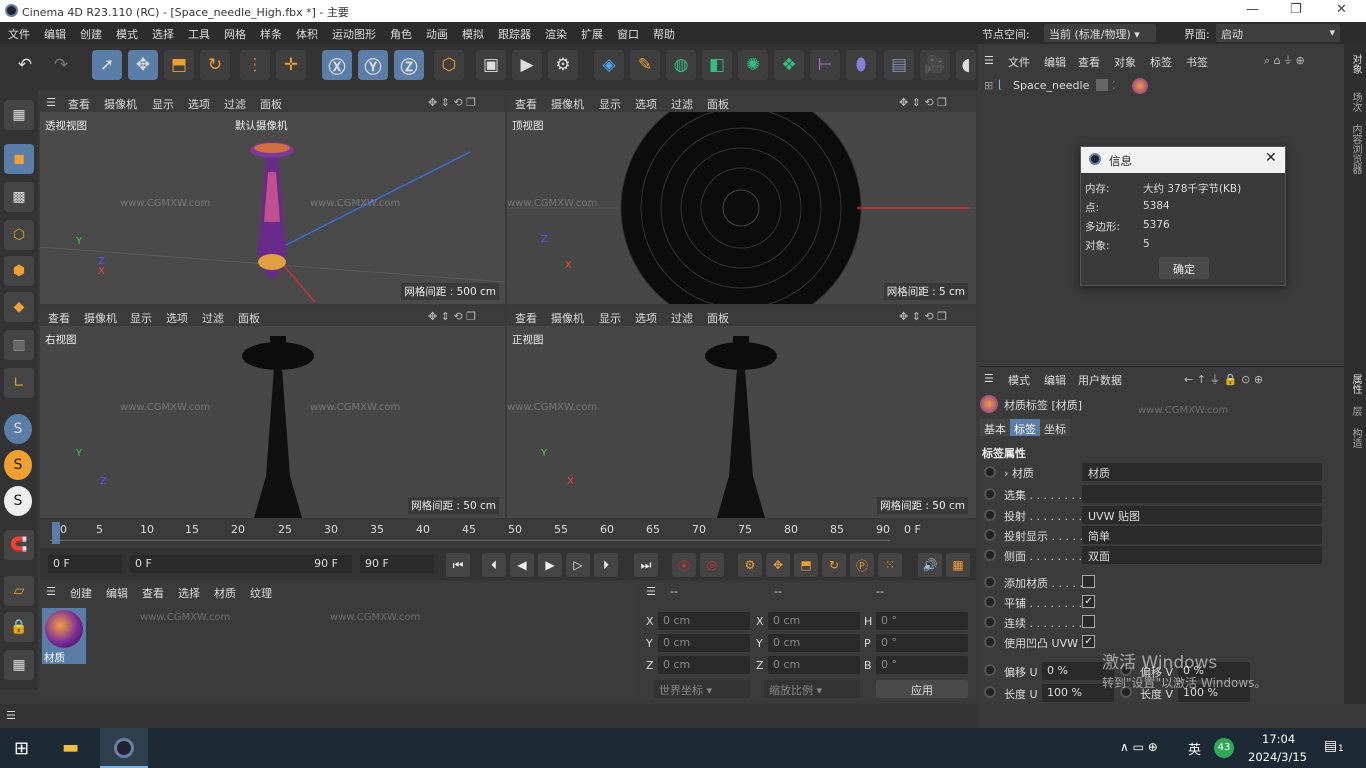  Describe the element at coordinates (1100, 33) in the screenshot. I see `node-space-select: 当前 (标准/物理) ▾` at that location.